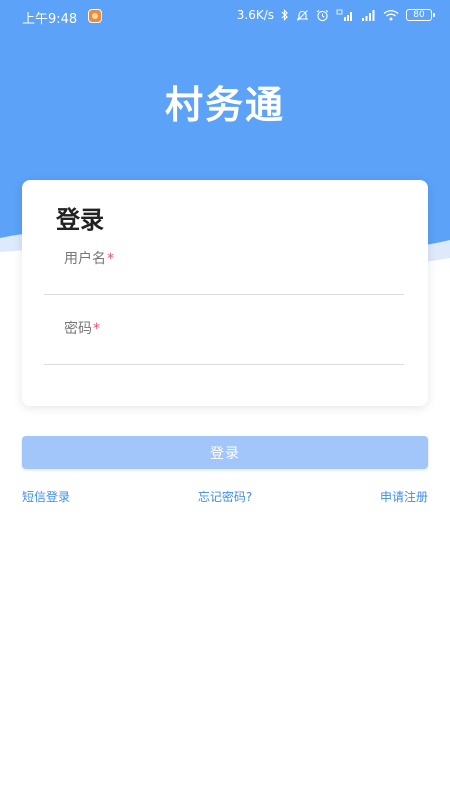 The image size is (450, 800). What do you see at coordinates (404, 496) in the screenshot?
I see `register-link: 申请注册` at bounding box center [404, 496].